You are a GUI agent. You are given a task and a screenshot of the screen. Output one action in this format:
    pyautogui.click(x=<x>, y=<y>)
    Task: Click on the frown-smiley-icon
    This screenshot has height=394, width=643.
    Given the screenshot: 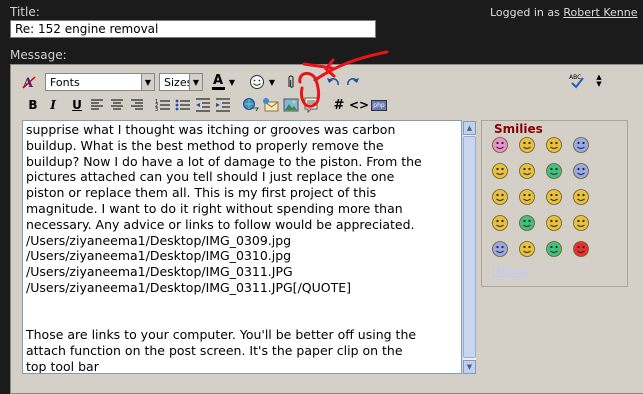 What is the action you would take?
    pyautogui.click(x=500, y=197)
    